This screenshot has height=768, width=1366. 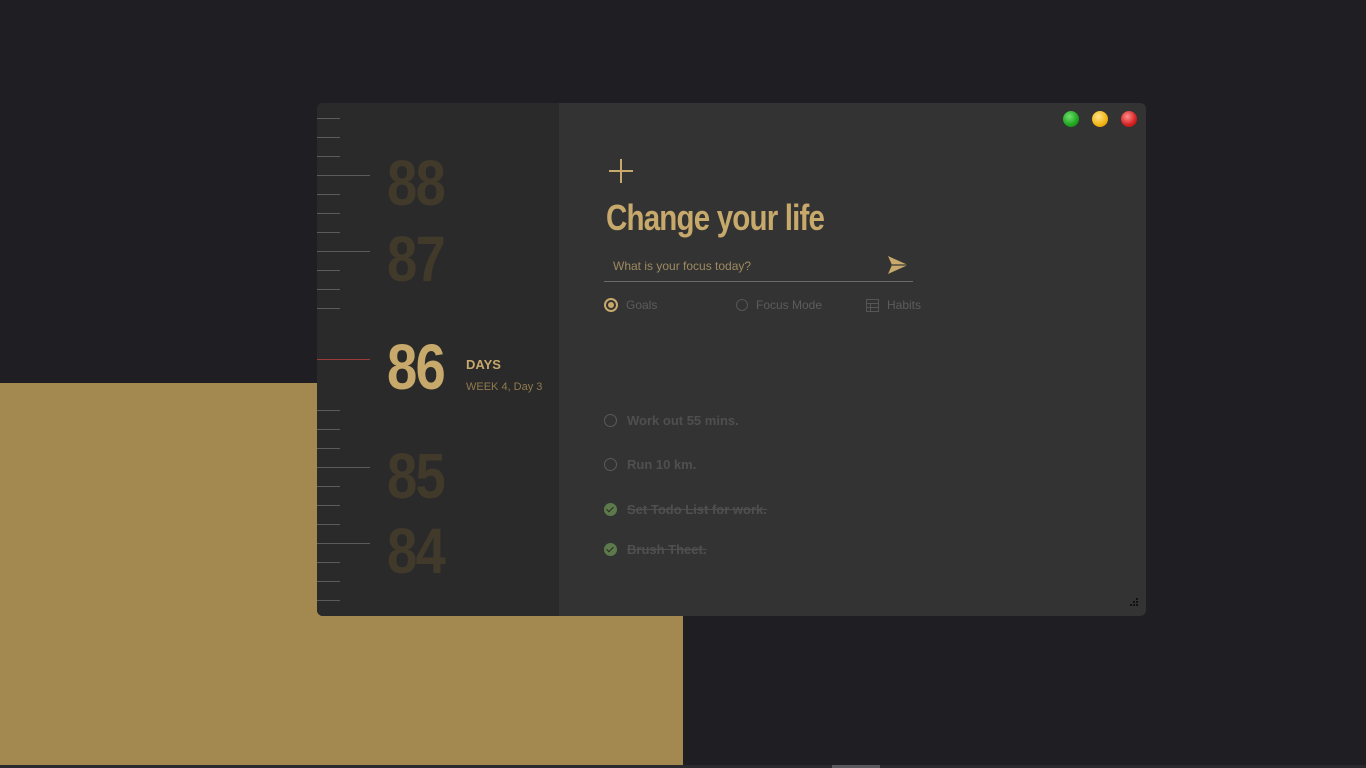 I want to click on close-button, so click(x=1129, y=119).